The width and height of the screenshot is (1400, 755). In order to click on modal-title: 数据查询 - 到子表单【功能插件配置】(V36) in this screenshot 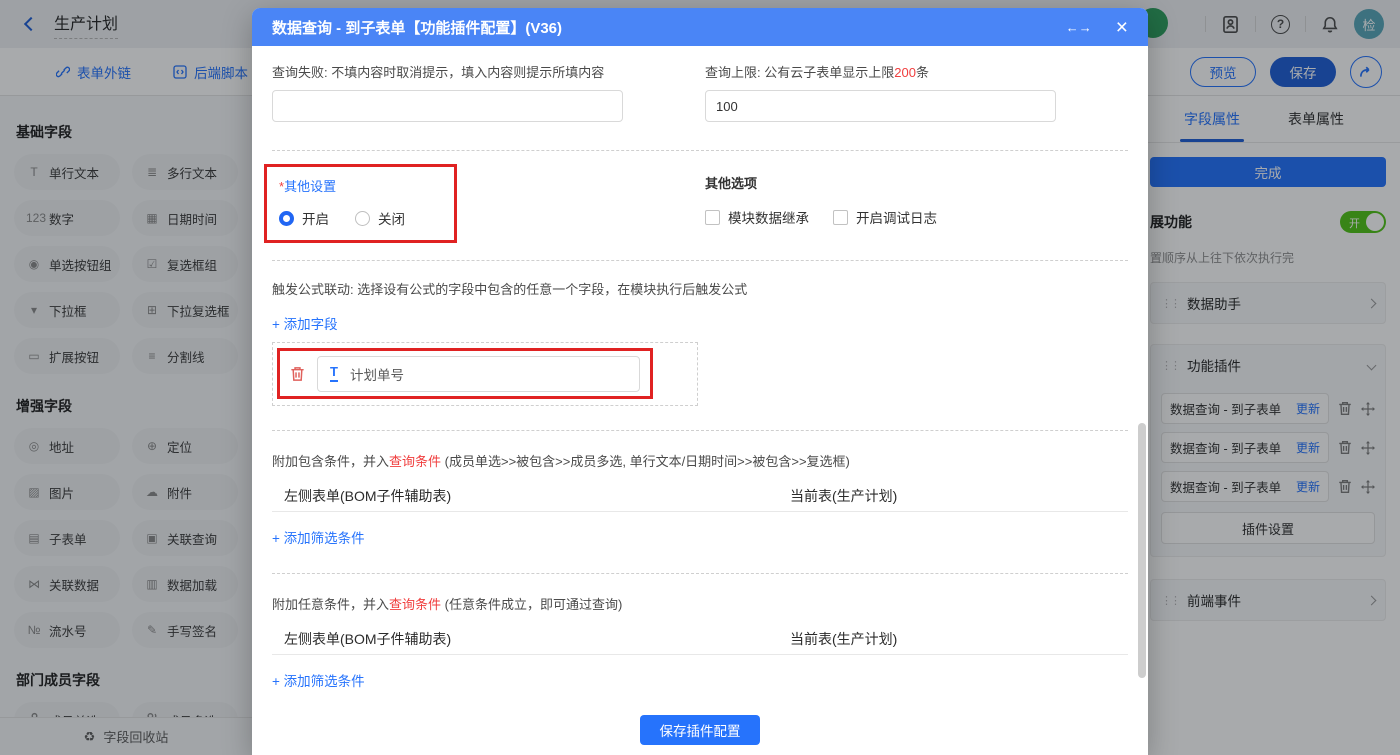, I will do `click(417, 28)`.